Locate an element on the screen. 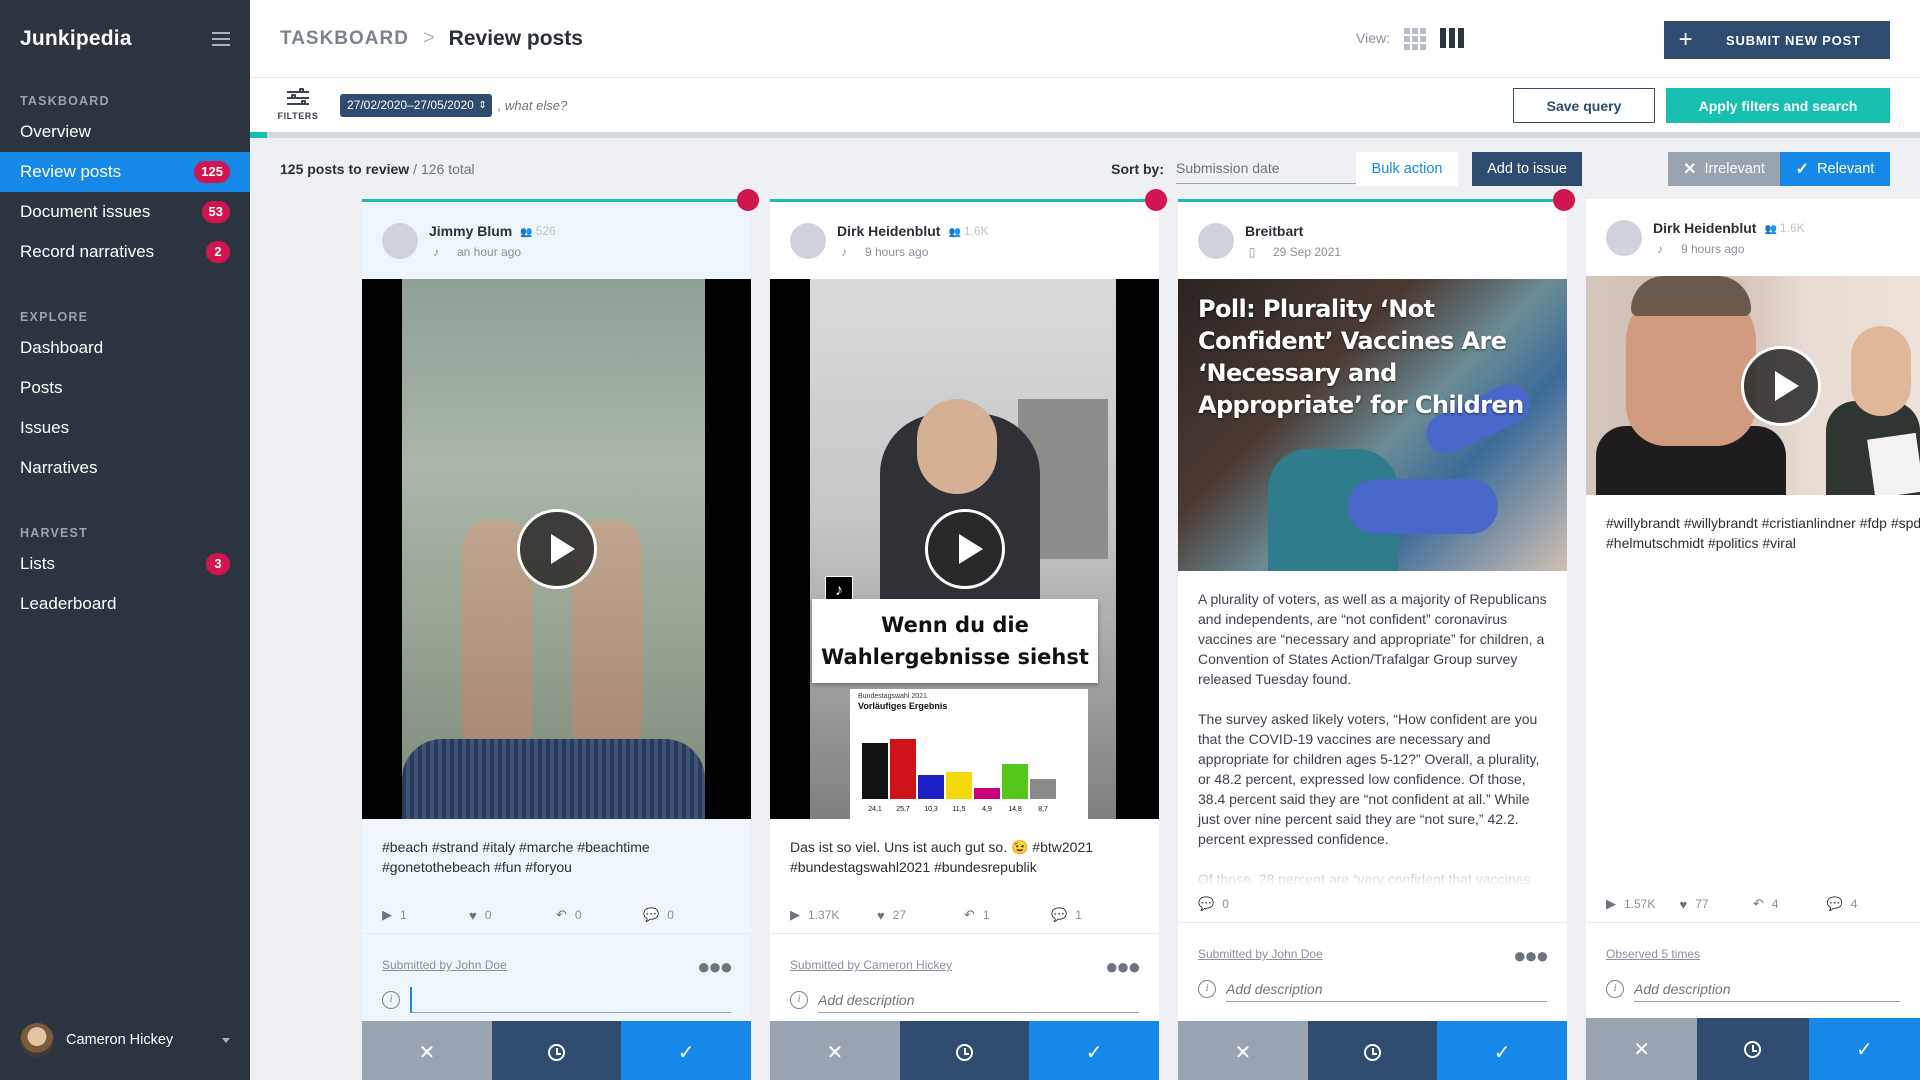 The width and height of the screenshot is (1920, 1080). filters-button: FILTERS is located at coordinates (297, 104).